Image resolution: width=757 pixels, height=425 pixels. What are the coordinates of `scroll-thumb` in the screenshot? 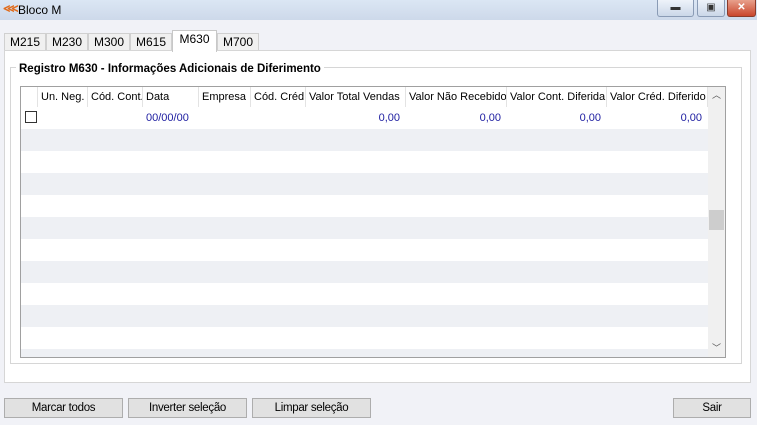 It's located at (716, 220).